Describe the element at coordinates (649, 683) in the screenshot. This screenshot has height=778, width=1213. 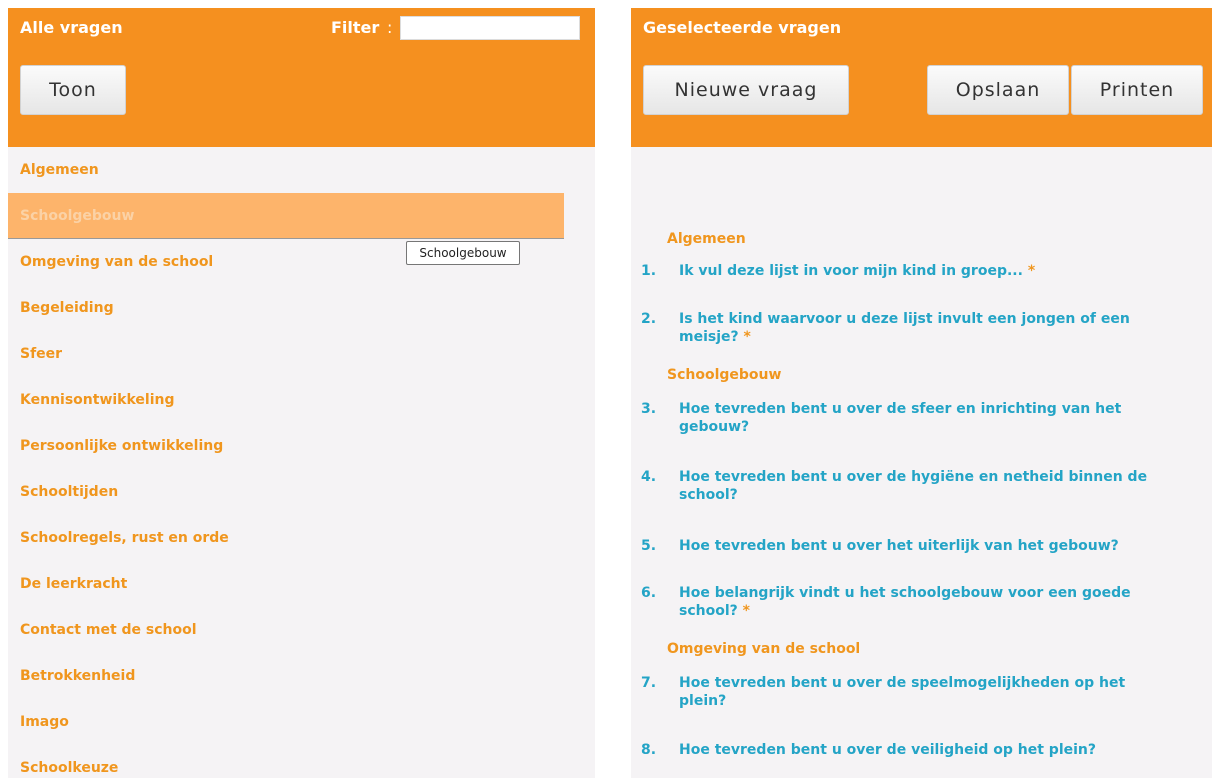
I see `question-number: 7.` at that location.